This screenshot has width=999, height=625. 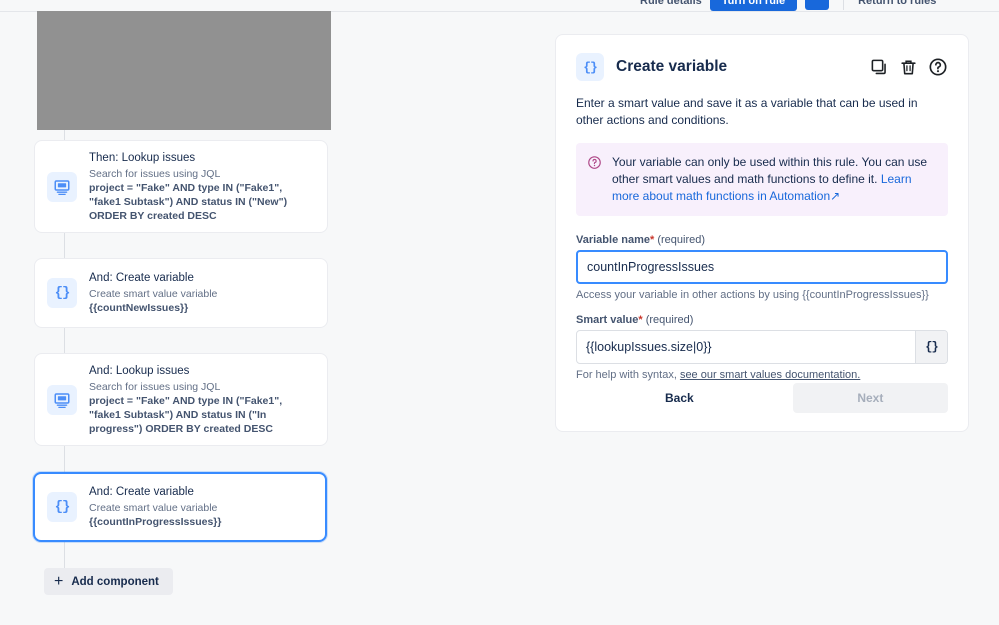 What do you see at coordinates (679, 398) in the screenshot?
I see `back-button: Back` at bounding box center [679, 398].